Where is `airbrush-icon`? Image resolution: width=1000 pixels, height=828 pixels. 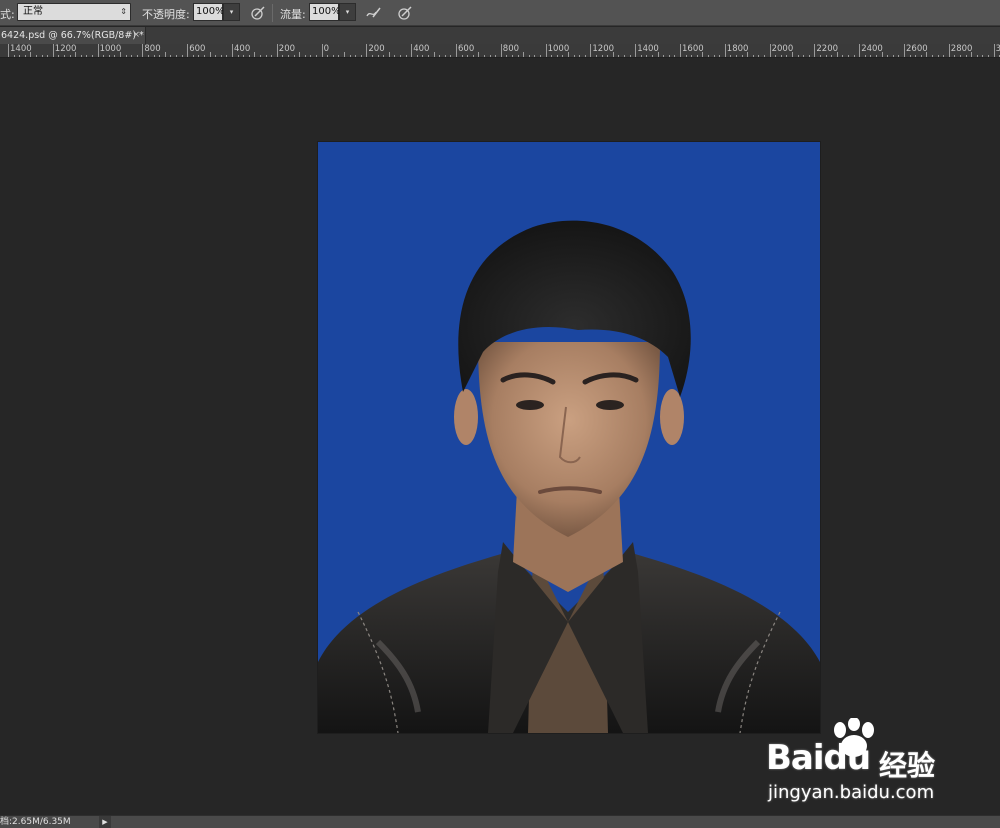 airbrush-icon is located at coordinates (373, 13).